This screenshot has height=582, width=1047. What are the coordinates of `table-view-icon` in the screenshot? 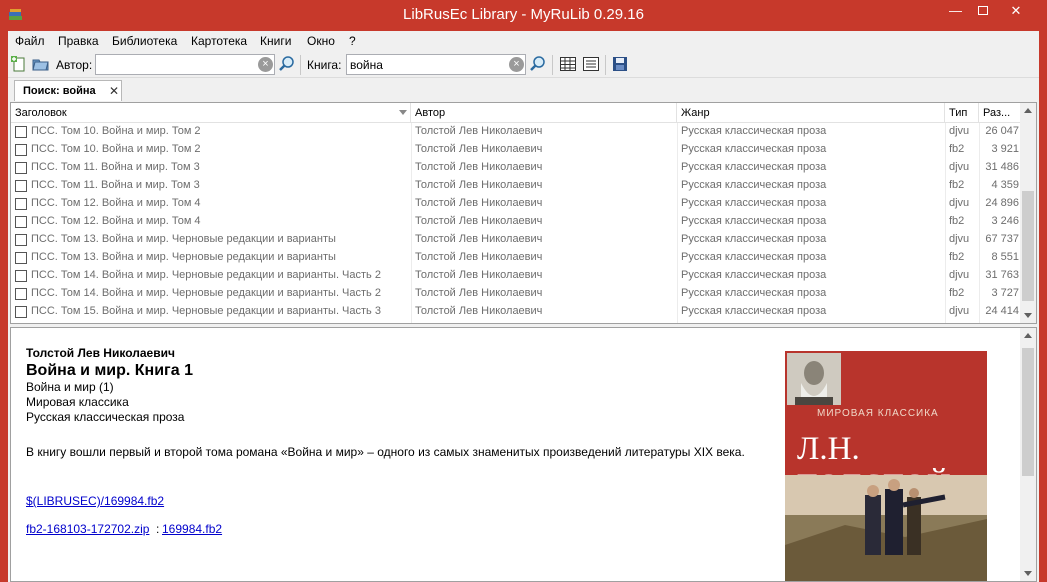 It's located at (568, 64).